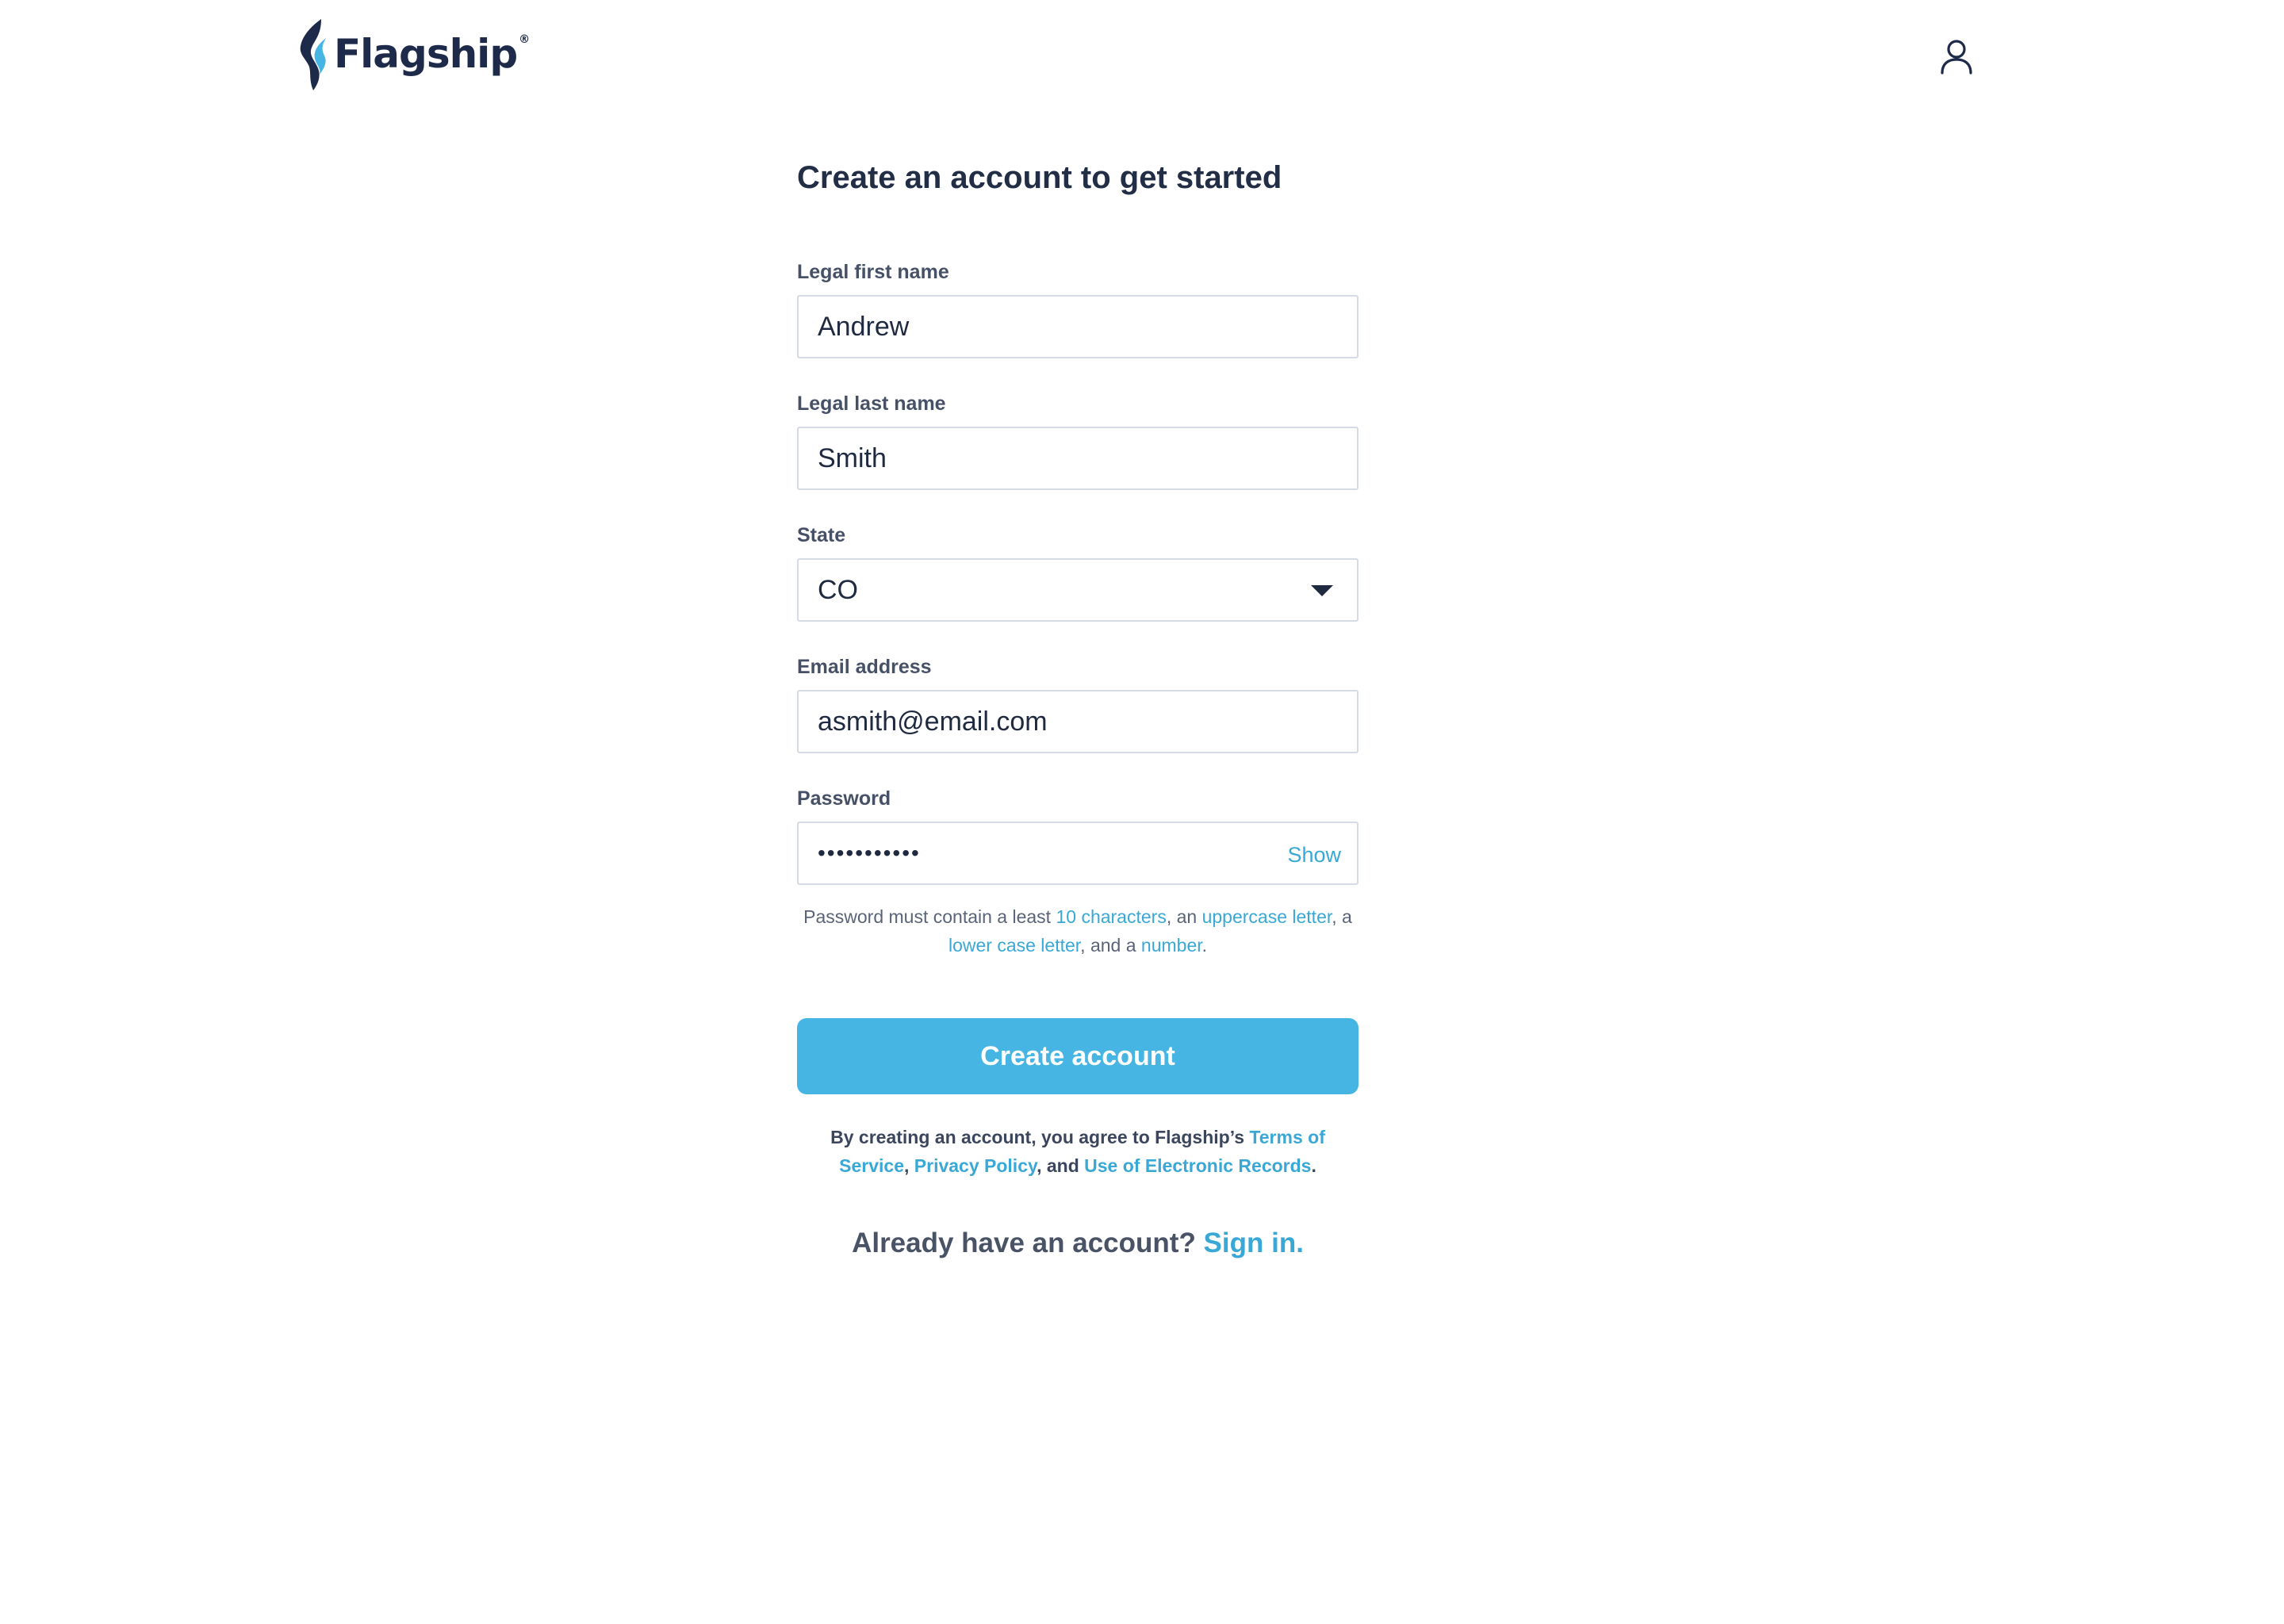 Image resolution: width=2284 pixels, height=1624 pixels. Describe the element at coordinates (1313, 1165) in the screenshot. I see `terms-text: .` at that location.